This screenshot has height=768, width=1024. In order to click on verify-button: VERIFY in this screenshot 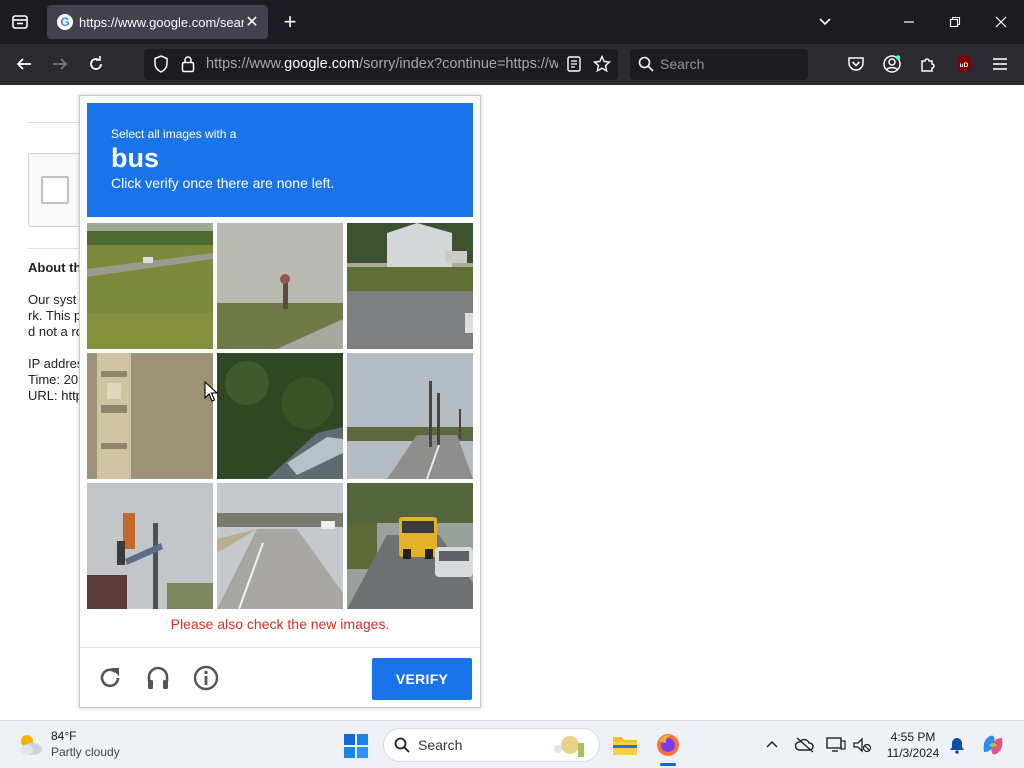, I will do `click(422, 679)`.